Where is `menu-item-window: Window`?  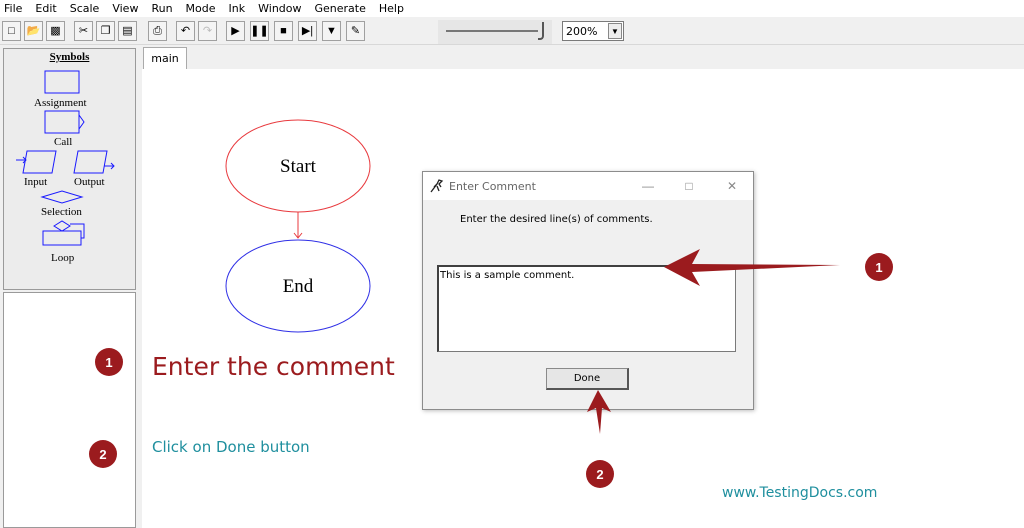
menu-item-window: Window is located at coordinates (279, 8).